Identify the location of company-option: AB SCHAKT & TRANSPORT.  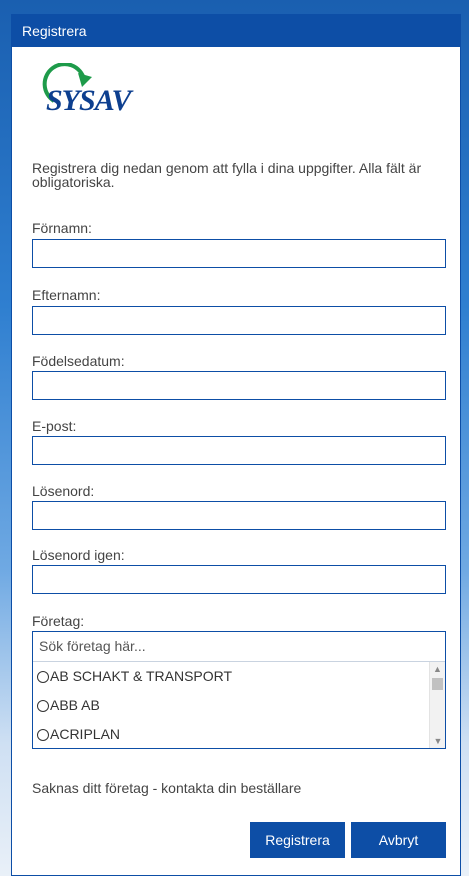
(231, 676).